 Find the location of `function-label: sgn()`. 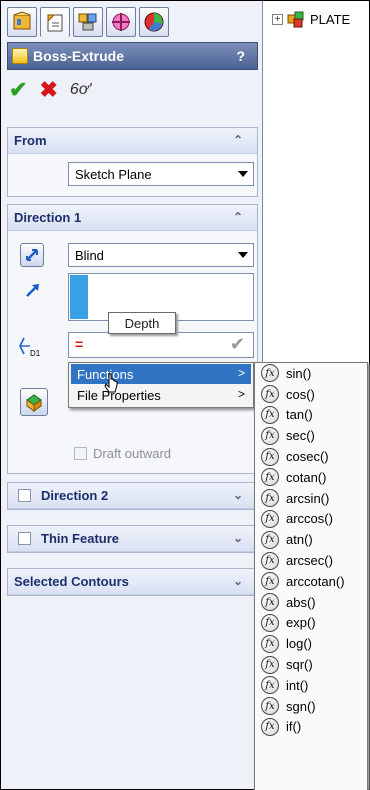

function-label: sgn() is located at coordinates (301, 706).